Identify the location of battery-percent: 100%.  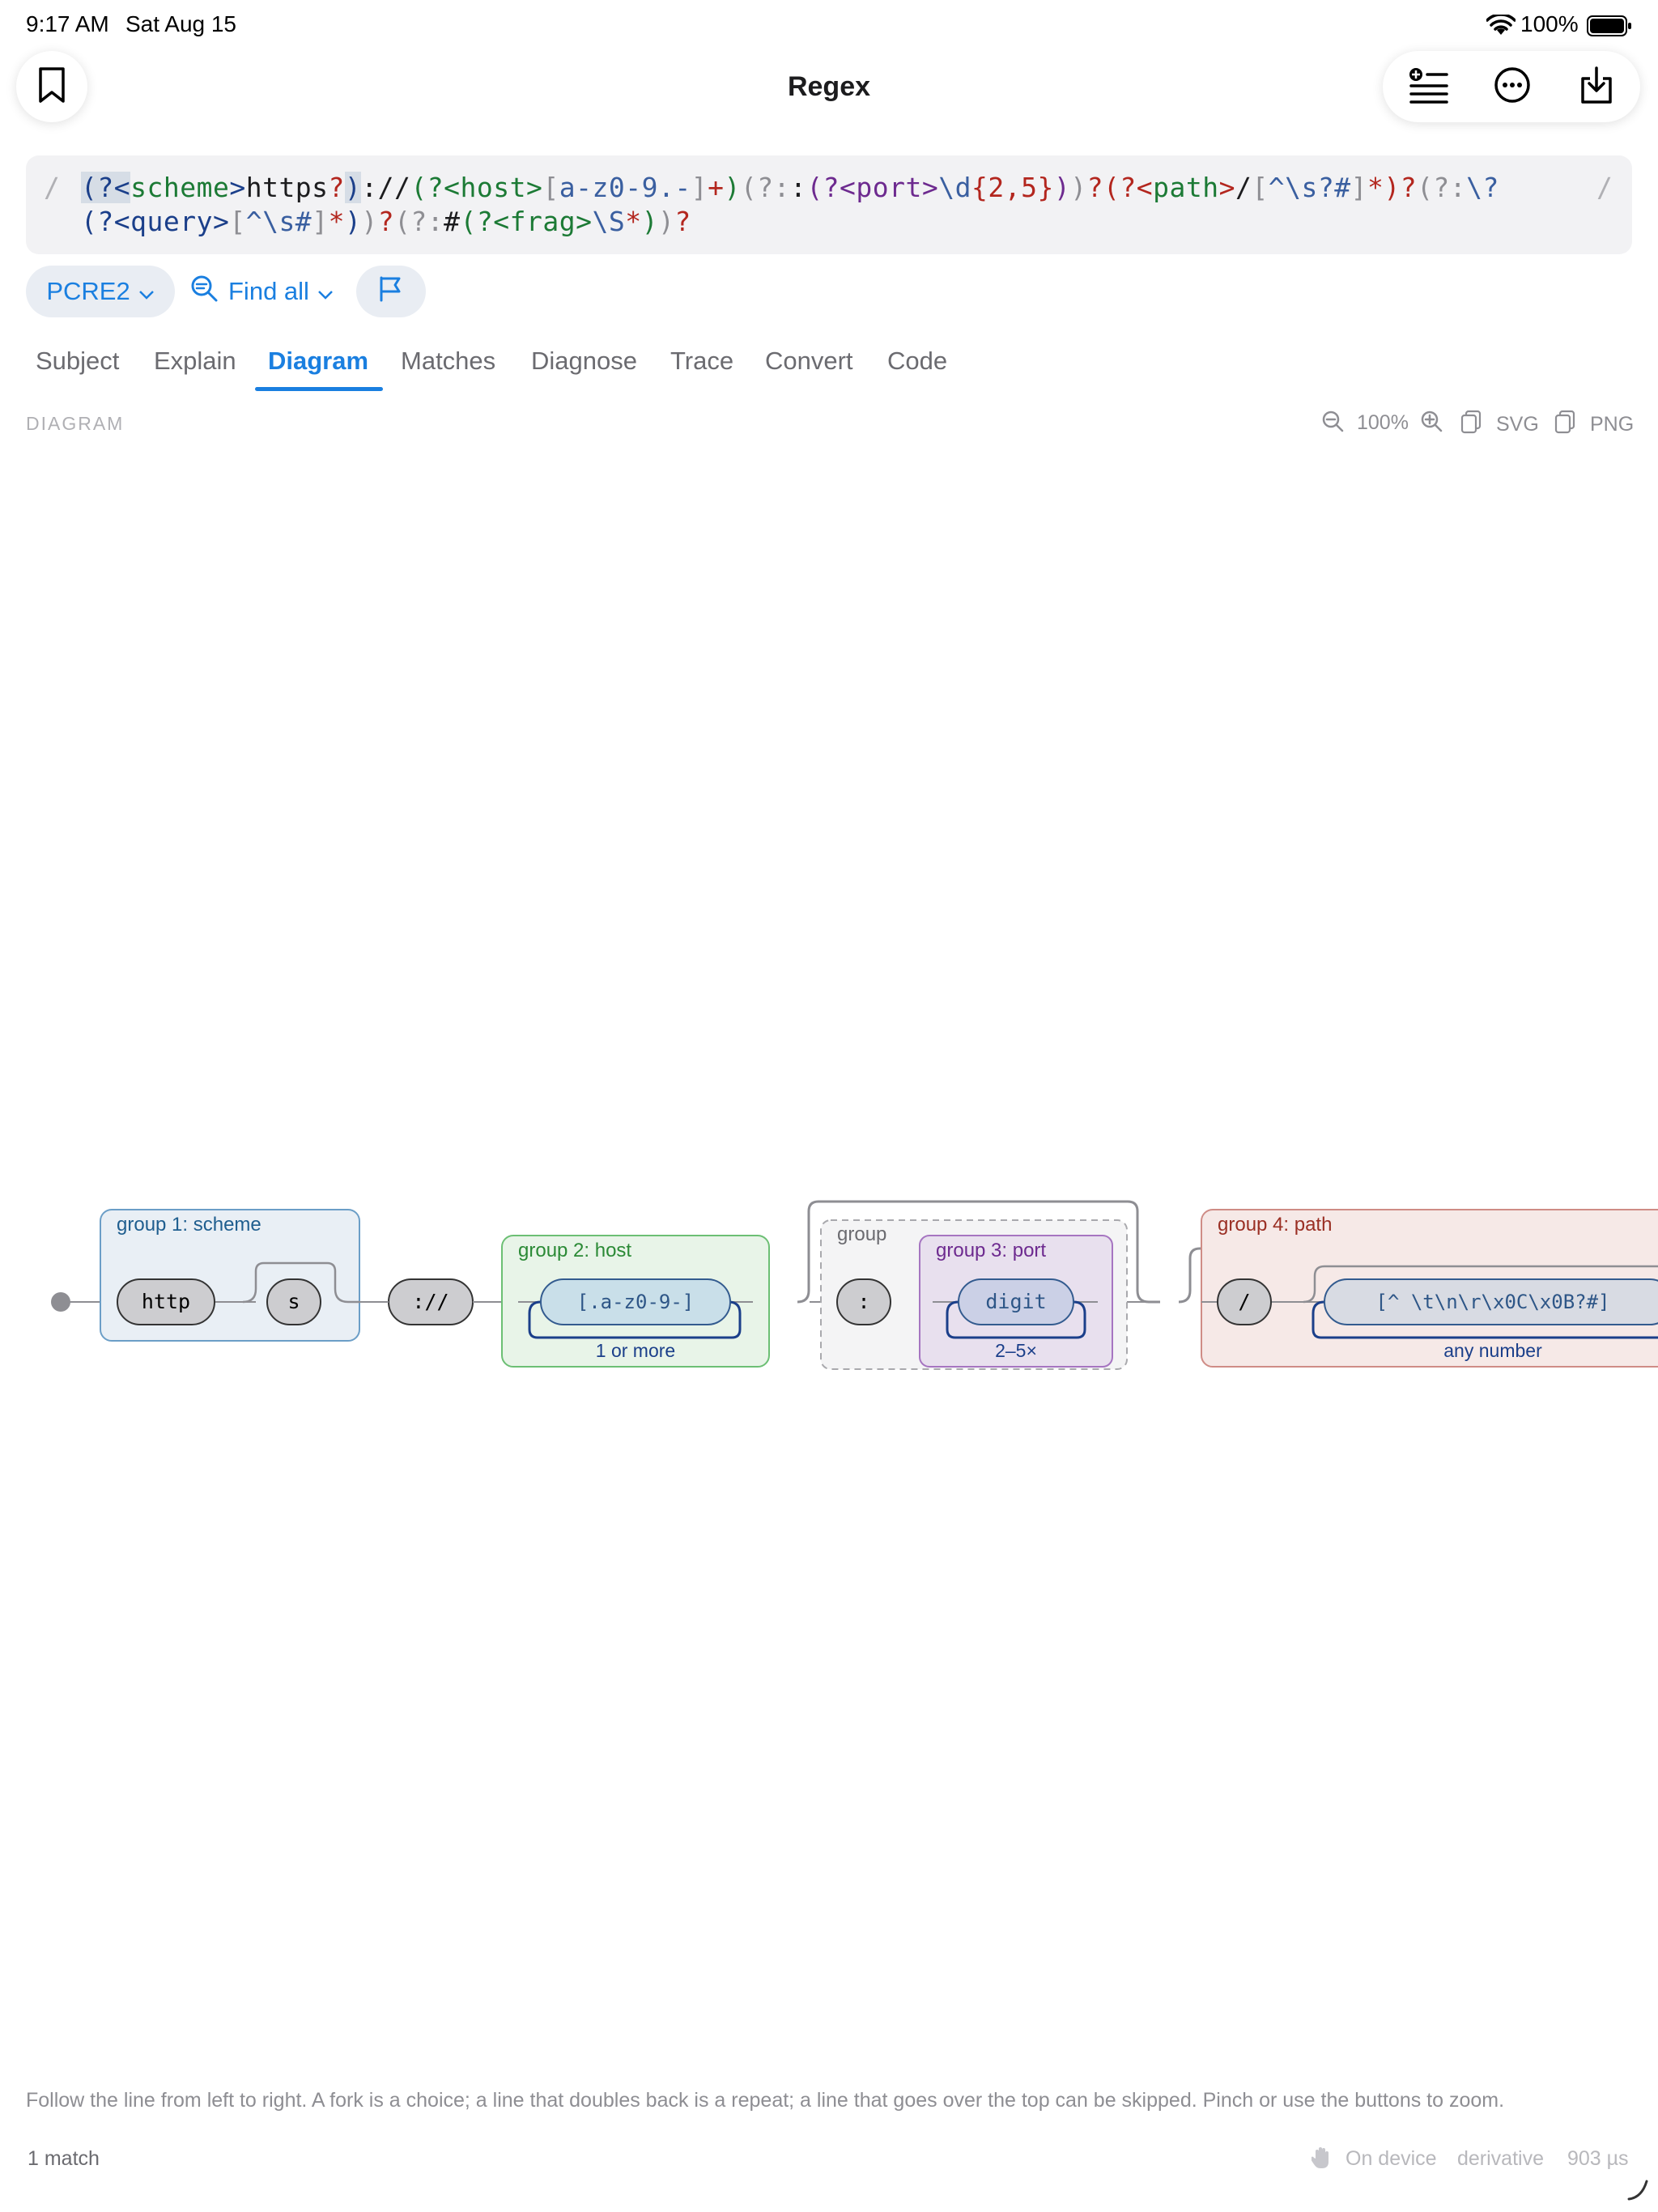
(1549, 24).